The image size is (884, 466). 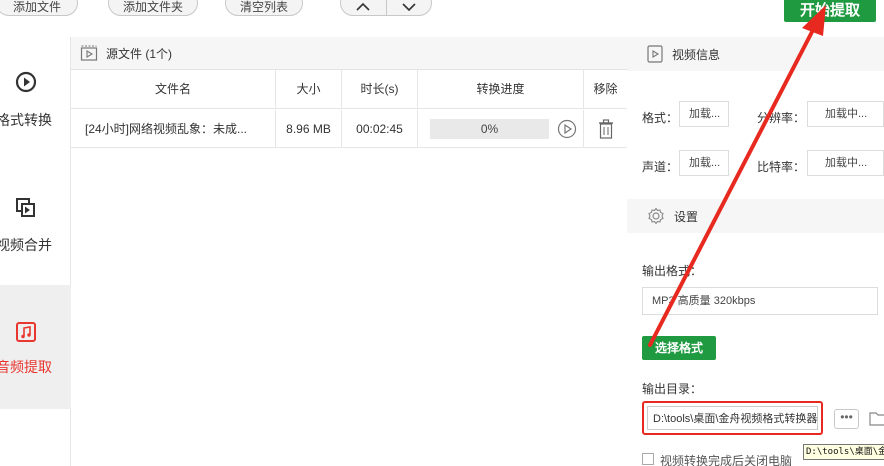 What do you see at coordinates (696, 54) in the screenshot?
I see `video-info-title: 视频信息` at bounding box center [696, 54].